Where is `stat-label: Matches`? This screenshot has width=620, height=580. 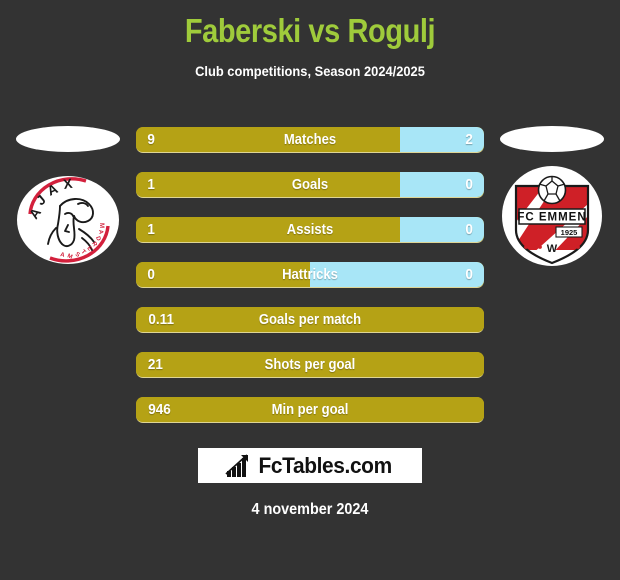
stat-label: Matches is located at coordinates (310, 140).